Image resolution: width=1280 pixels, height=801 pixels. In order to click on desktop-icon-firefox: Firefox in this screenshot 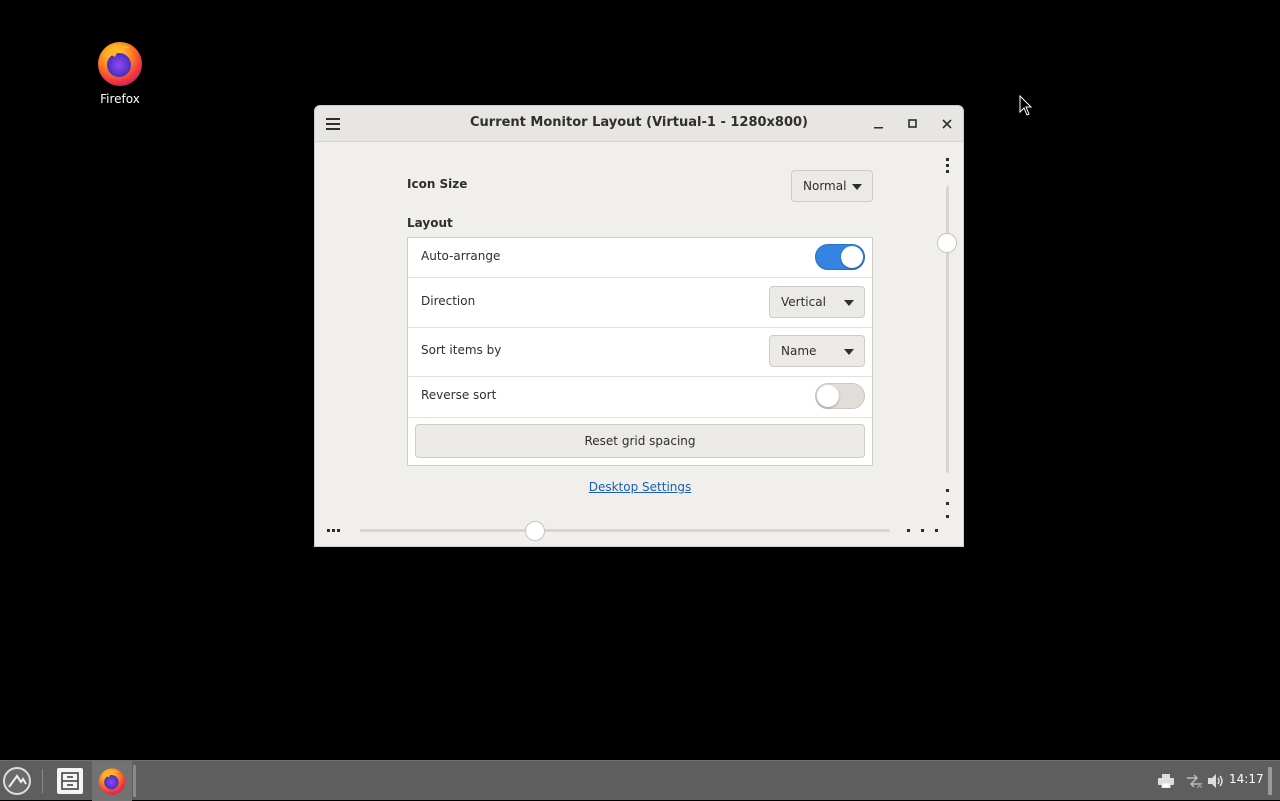, I will do `click(120, 72)`.